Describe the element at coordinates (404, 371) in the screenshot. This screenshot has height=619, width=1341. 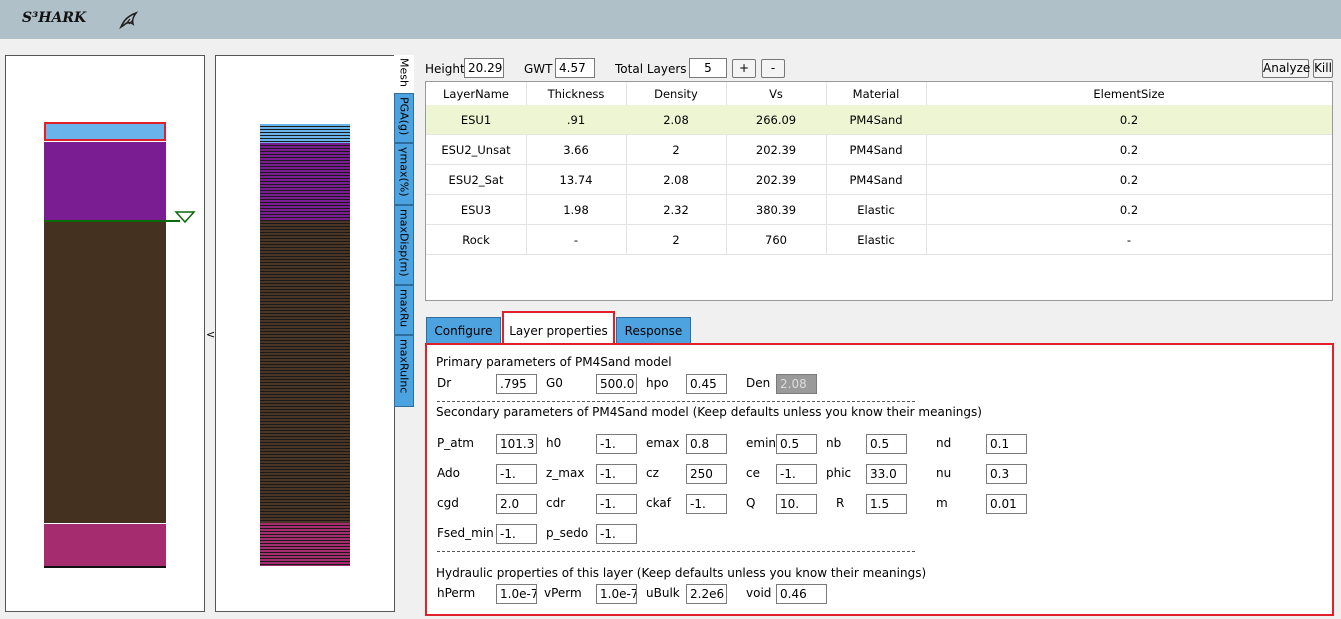
I see `tab-max-ru-inc: maxRuInc` at that location.